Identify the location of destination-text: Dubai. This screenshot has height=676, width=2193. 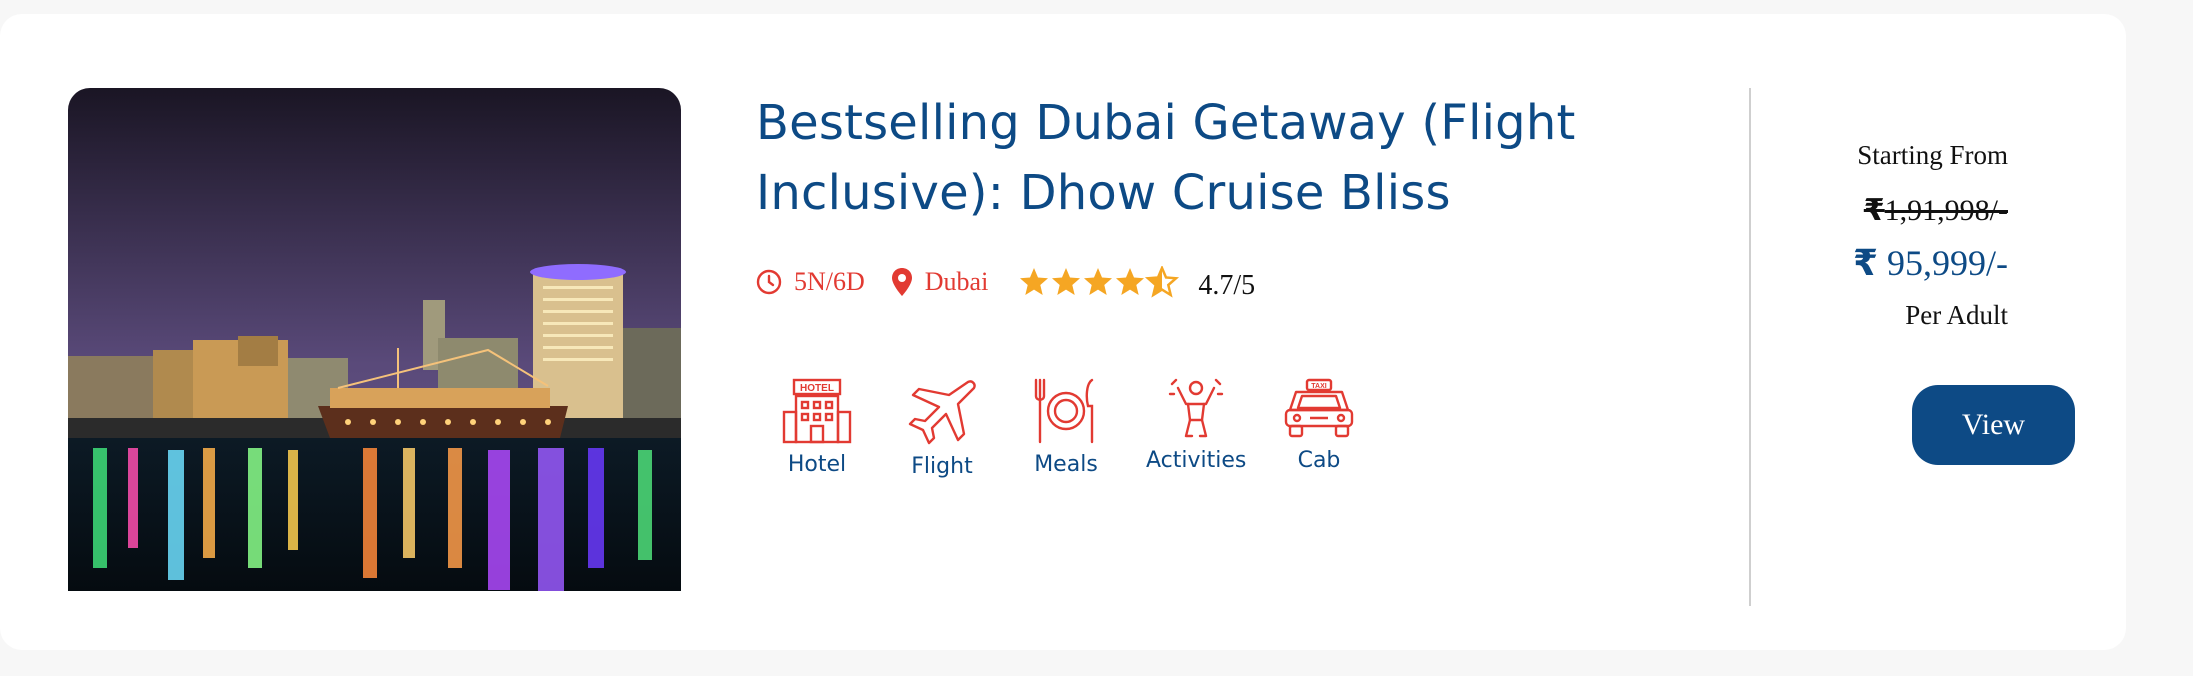
(956, 281).